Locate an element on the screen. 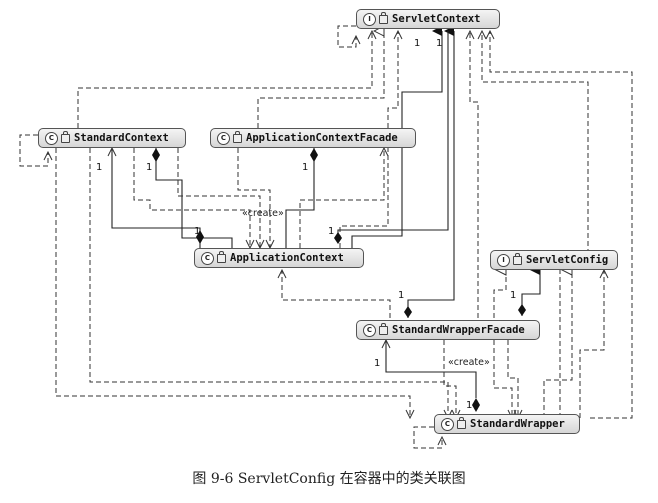 Image resolution: width=658 pixels, height=503 pixels. edge-facade-appcontext-dash is located at coordinates (253, 198).